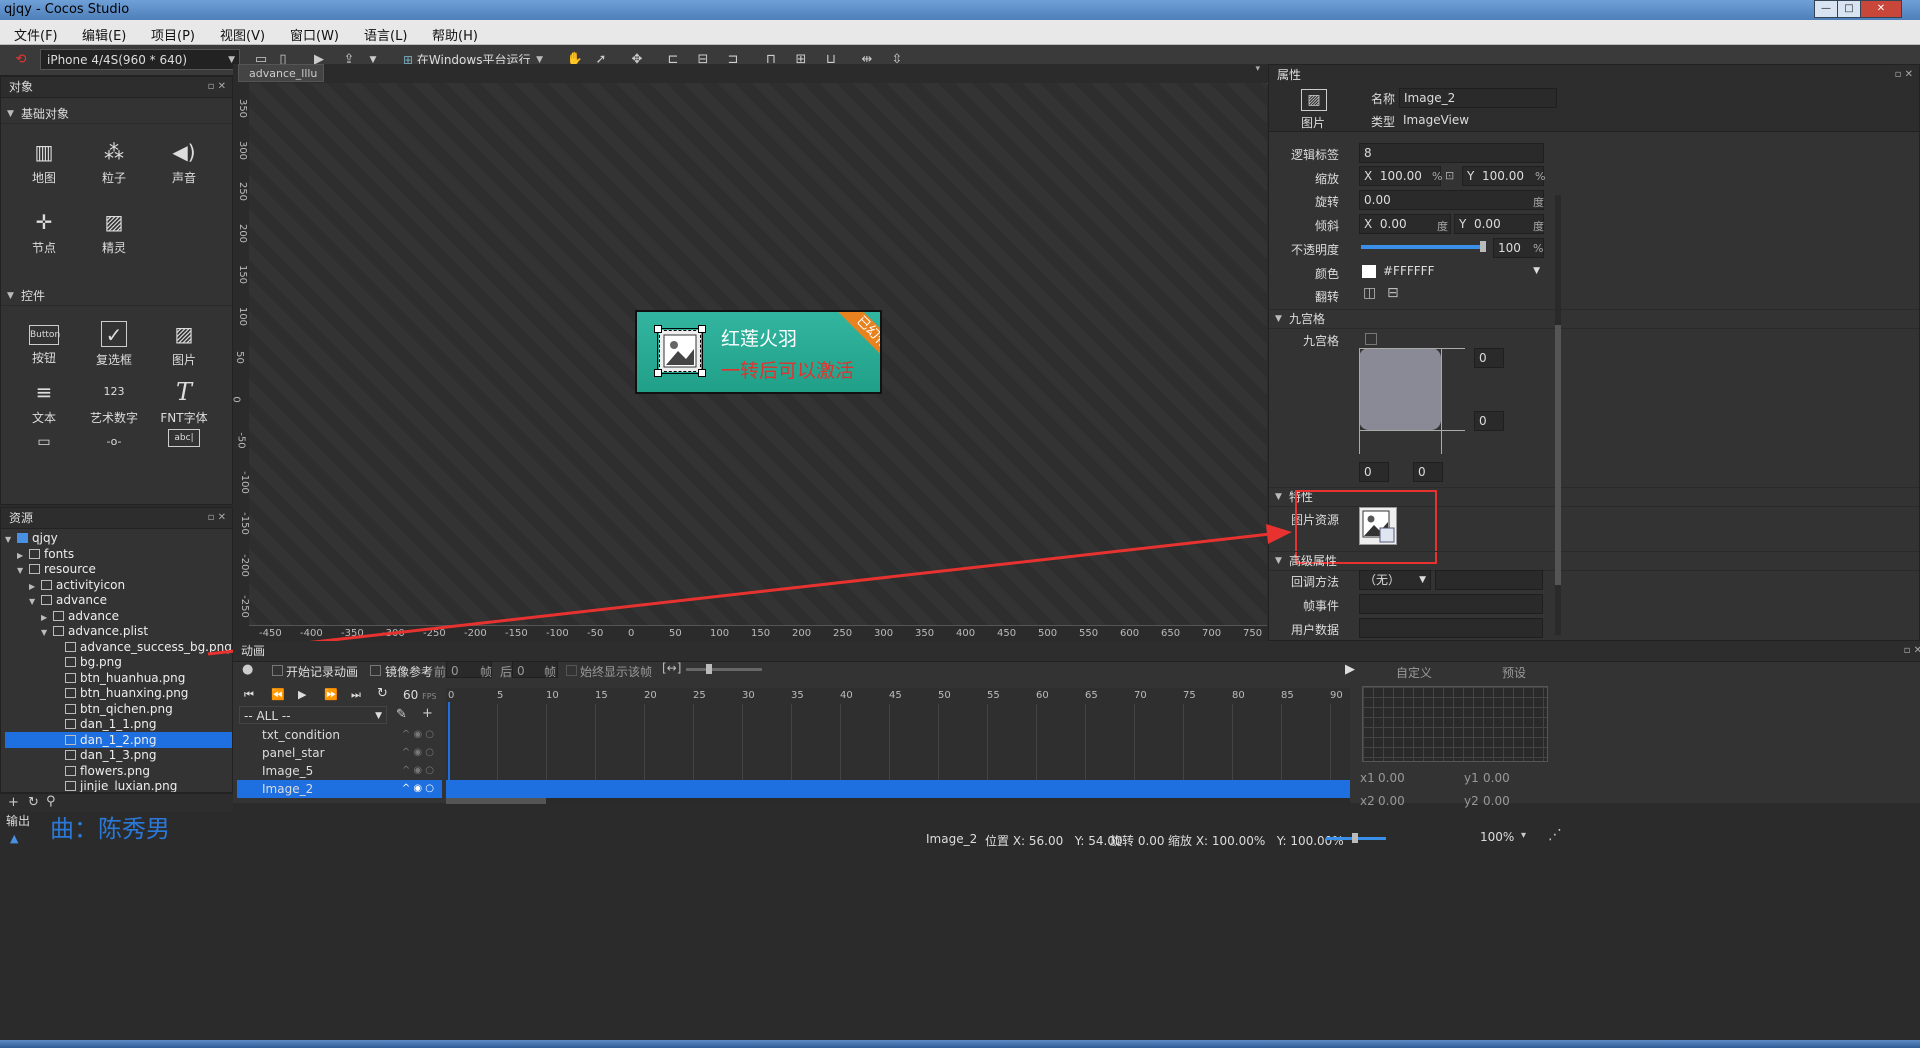 This screenshot has height=1048, width=1920. Describe the element at coordinates (51, 801) in the screenshot. I see `search-icon: ⚲` at that location.